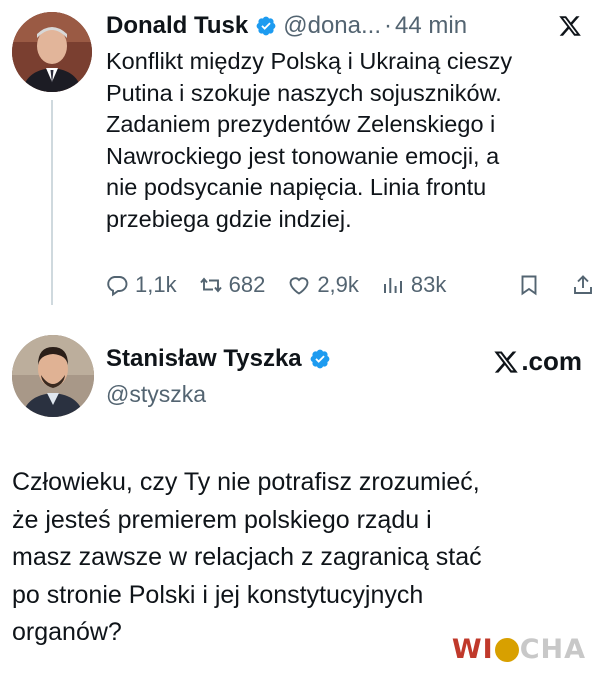 The image size is (600, 674). I want to click on tweet-text-line: masz zawsze w relacjach z zagranicą stać, so click(247, 557).